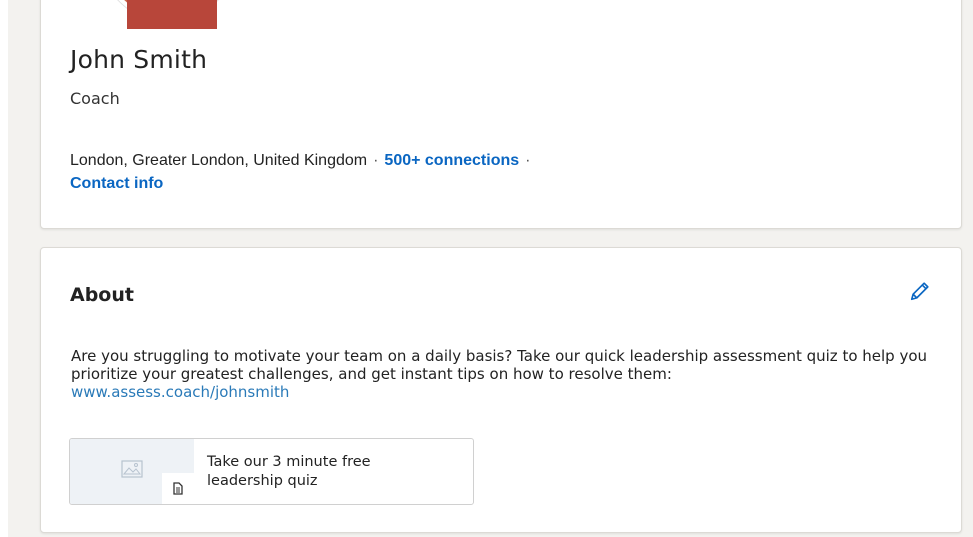  What do you see at coordinates (132, 469) in the screenshot?
I see `image-placeholder-icon` at bounding box center [132, 469].